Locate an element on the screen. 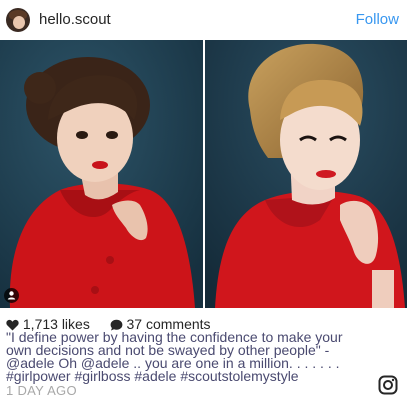  post-timestamp: 1 DAY AGO is located at coordinates (41, 390).